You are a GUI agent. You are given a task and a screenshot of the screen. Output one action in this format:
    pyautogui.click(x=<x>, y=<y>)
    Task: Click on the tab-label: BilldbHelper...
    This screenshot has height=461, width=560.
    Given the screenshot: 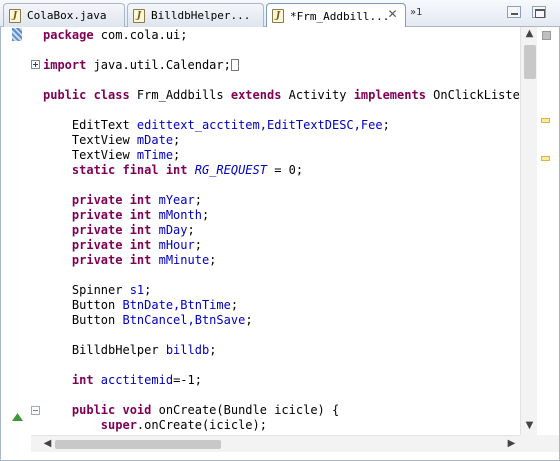 What is the action you would take?
    pyautogui.click(x=201, y=15)
    